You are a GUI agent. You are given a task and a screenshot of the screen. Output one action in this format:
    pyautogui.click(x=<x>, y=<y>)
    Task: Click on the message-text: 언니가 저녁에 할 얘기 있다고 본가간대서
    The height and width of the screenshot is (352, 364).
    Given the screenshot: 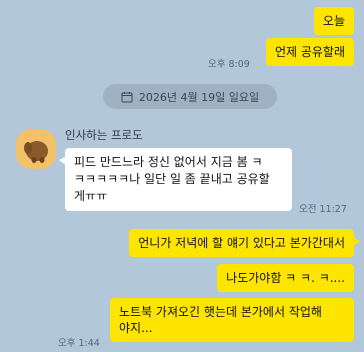 What is the action you would take?
    pyautogui.click(x=241, y=243)
    